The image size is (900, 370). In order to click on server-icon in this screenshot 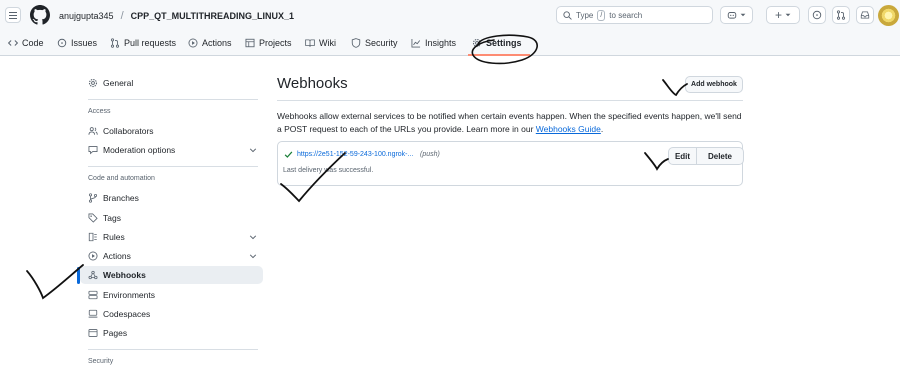, I will do `click(93, 295)`.